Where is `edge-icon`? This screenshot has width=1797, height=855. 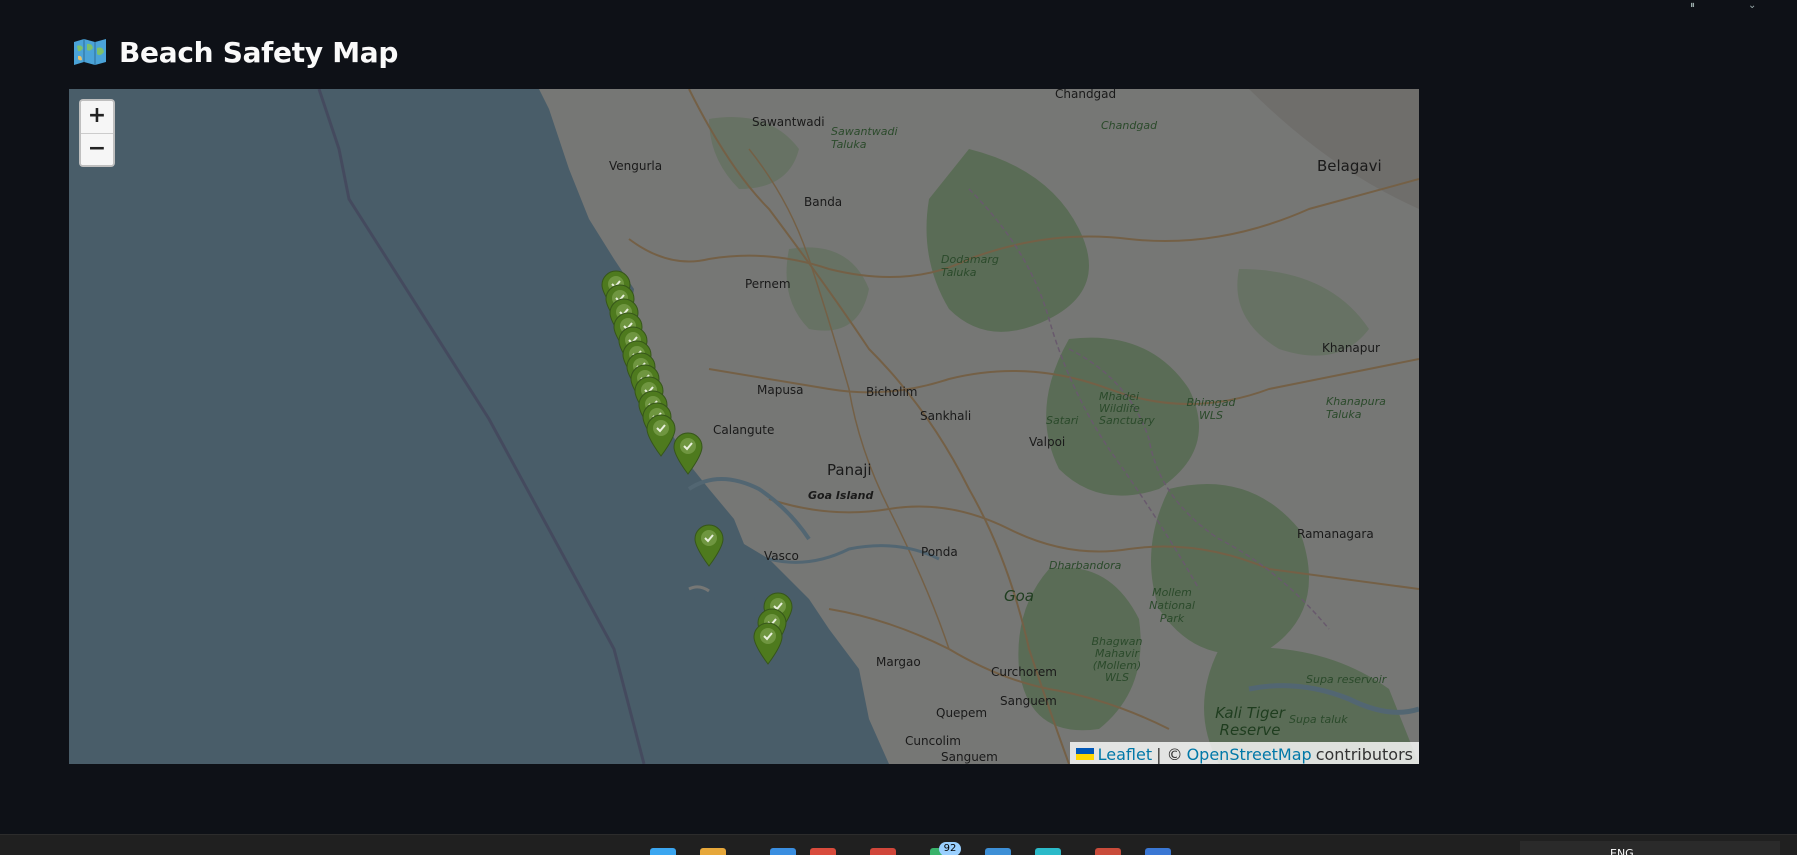 edge-icon is located at coordinates (783, 851).